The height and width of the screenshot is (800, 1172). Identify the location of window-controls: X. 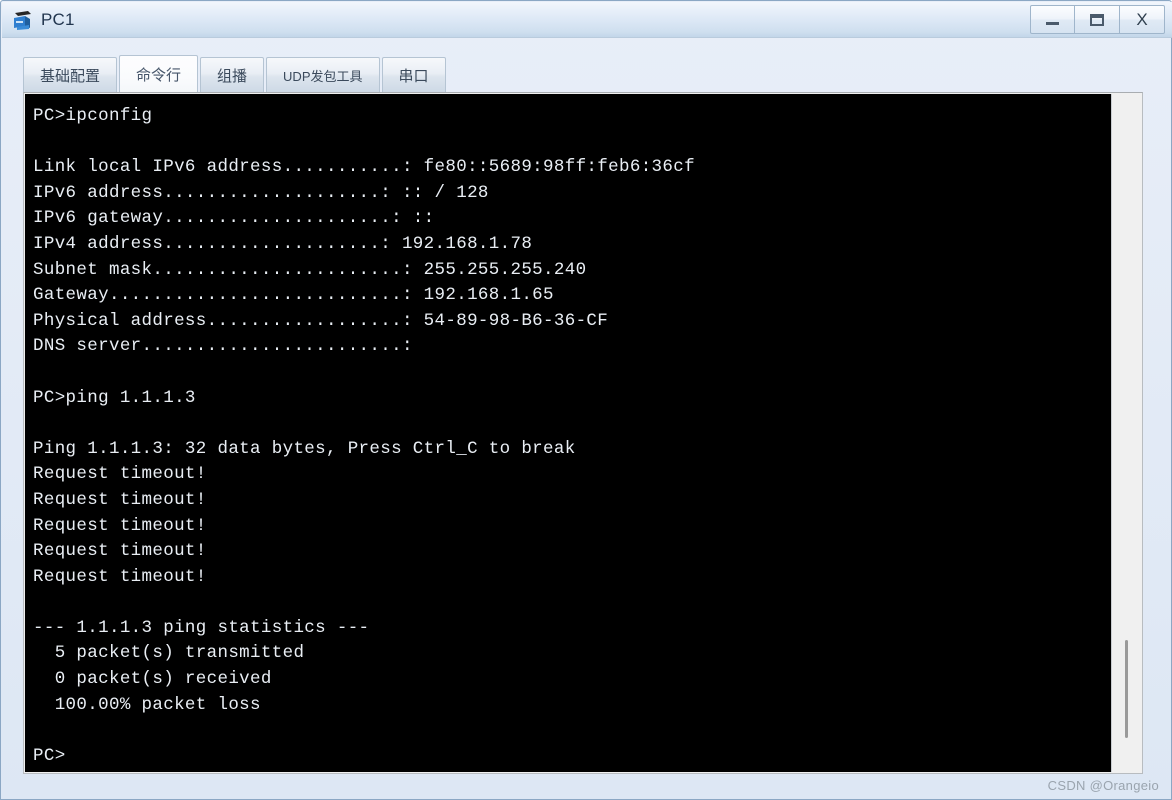
(1097, 19).